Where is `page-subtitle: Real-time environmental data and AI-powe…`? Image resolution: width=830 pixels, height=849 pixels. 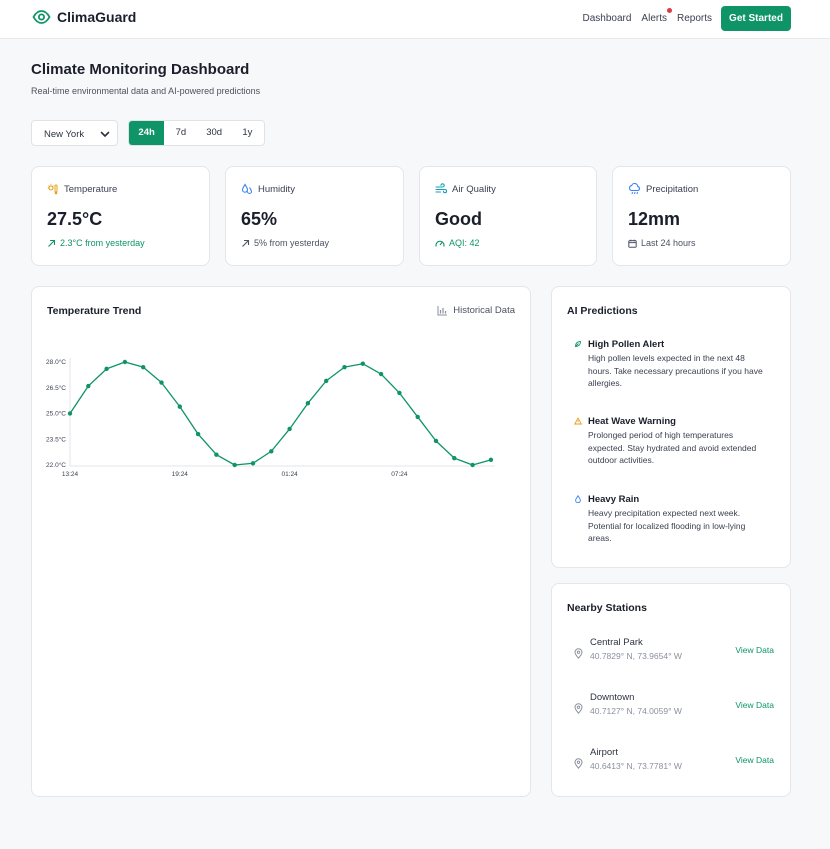
page-subtitle: Real-time environmental data and AI-powe… is located at coordinates (146, 91).